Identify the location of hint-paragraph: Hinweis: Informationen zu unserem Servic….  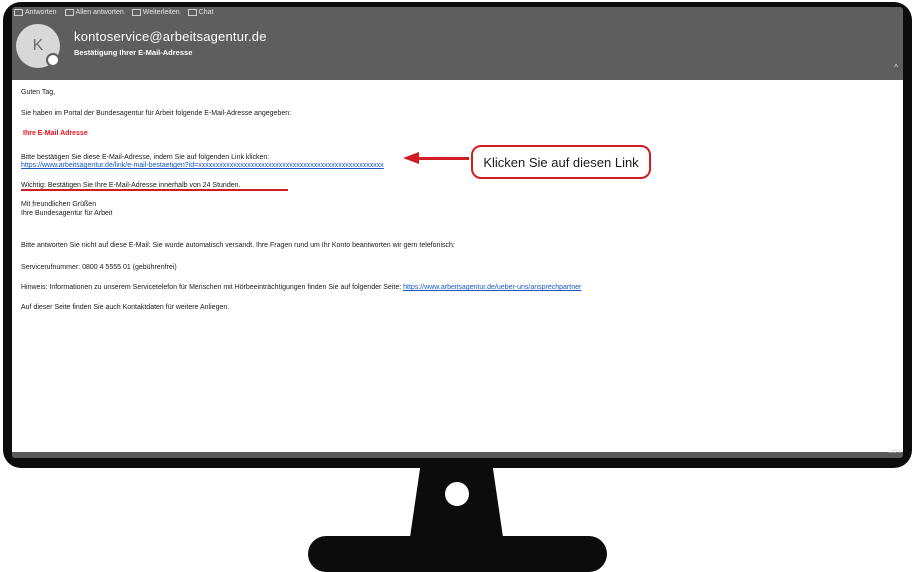
(301, 287).